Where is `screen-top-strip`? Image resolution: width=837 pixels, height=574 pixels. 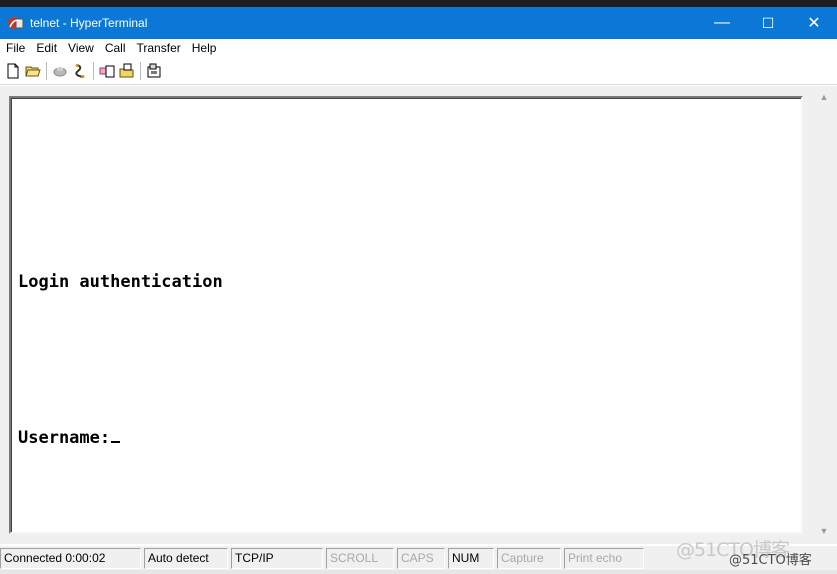
screen-top-strip is located at coordinates (418, 3).